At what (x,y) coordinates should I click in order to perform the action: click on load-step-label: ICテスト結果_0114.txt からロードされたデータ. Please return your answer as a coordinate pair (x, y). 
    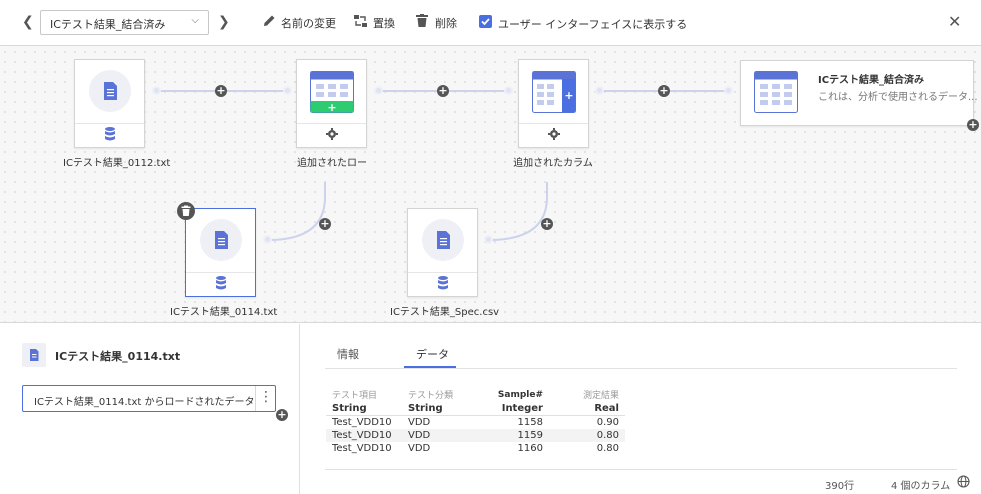
    Looking at the image, I should click on (144, 402).